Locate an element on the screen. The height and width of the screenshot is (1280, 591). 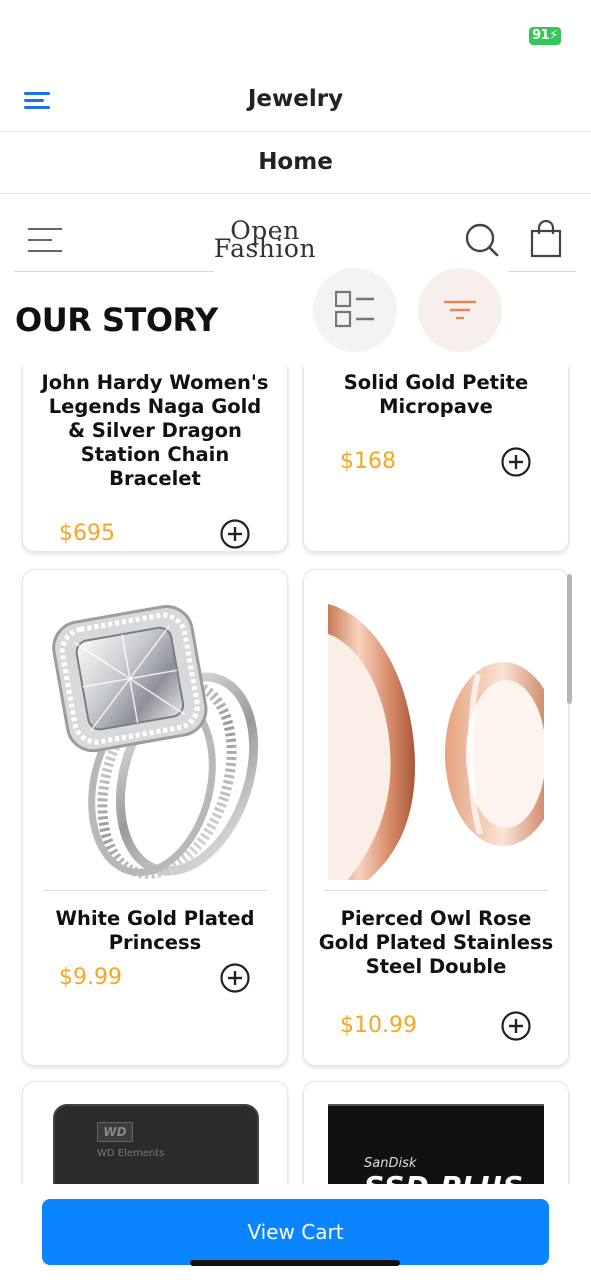
product-image: WD WD Elements is located at coordinates (156, 1144).